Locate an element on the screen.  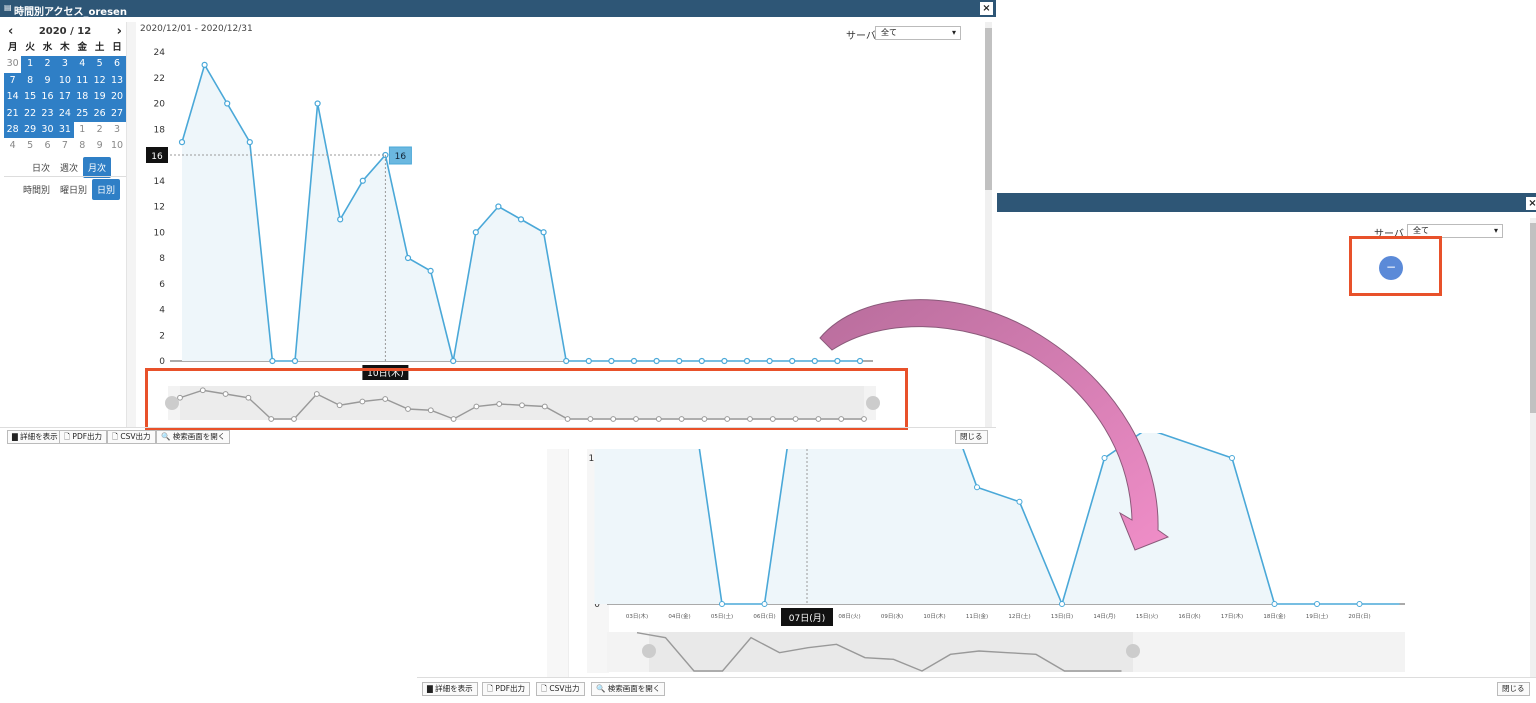
zoom-out-button: − is located at coordinates (1391, 268).